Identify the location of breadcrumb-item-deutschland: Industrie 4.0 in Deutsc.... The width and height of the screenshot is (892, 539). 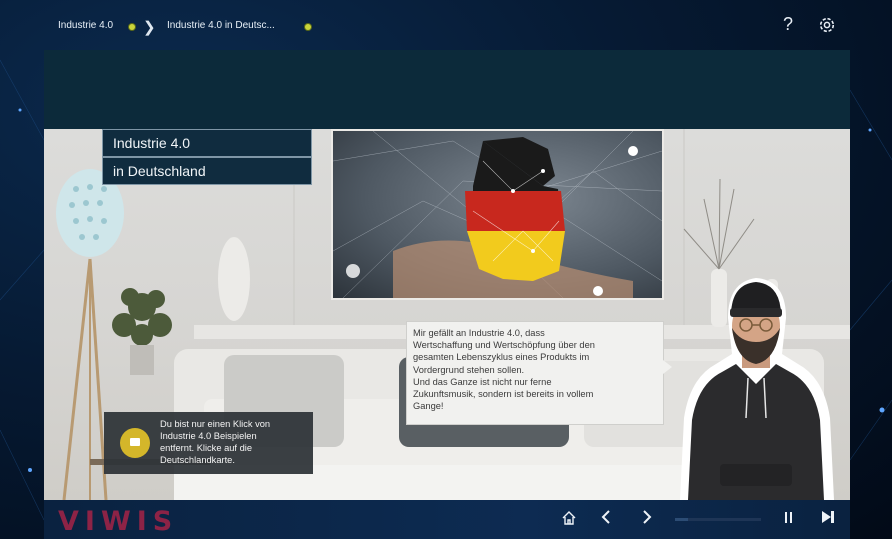
(221, 25).